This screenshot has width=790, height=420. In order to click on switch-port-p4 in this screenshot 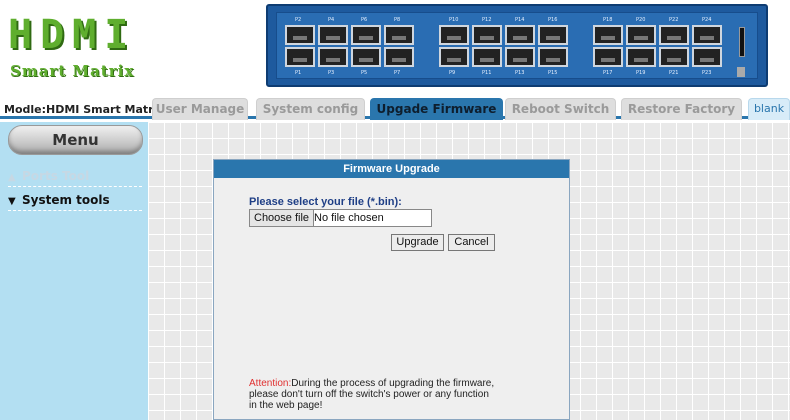, I will do `click(333, 35)`.